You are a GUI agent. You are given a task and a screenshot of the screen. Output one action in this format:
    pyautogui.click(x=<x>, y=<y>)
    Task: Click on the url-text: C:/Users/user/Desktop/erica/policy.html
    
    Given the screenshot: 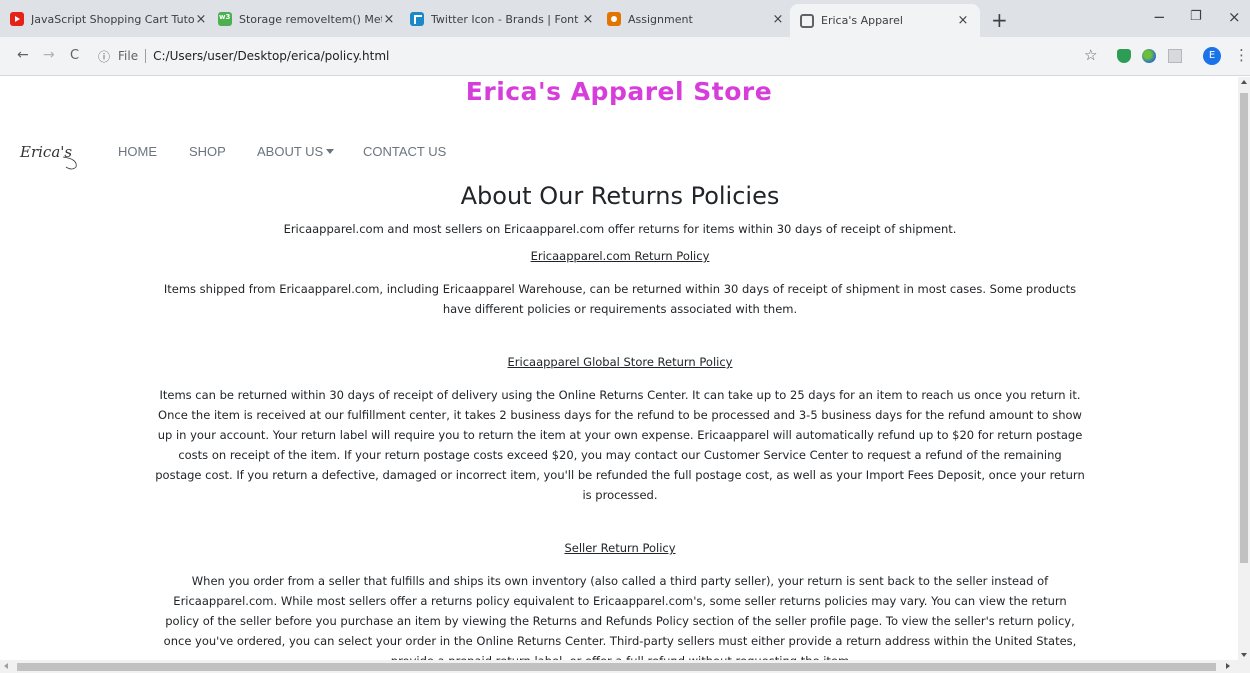 What is the action you would take?
    pyautogui.click(x=271, y=56)
    